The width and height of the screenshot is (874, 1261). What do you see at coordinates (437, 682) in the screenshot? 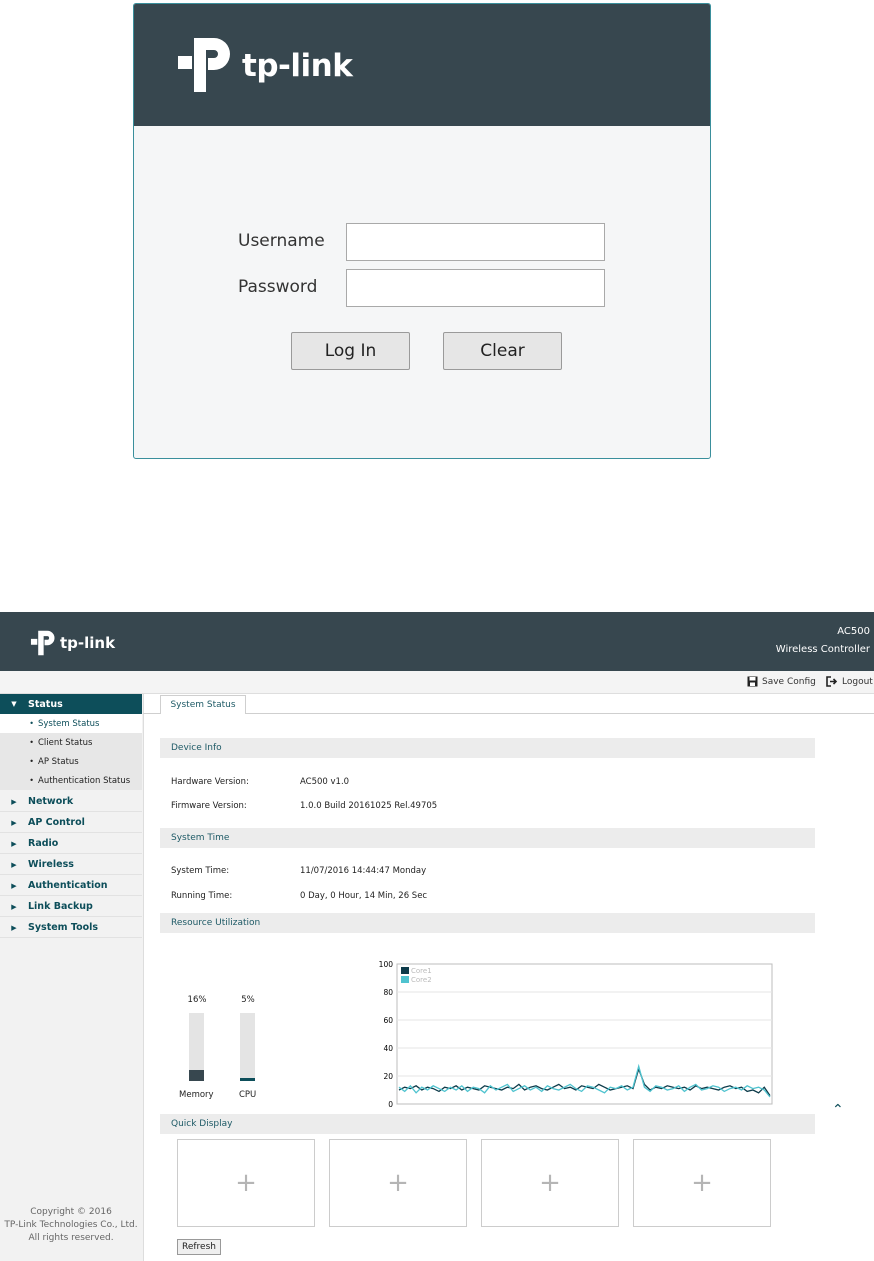
I see `toolbar: Save Config Logout` at bounding box center [437, 682].